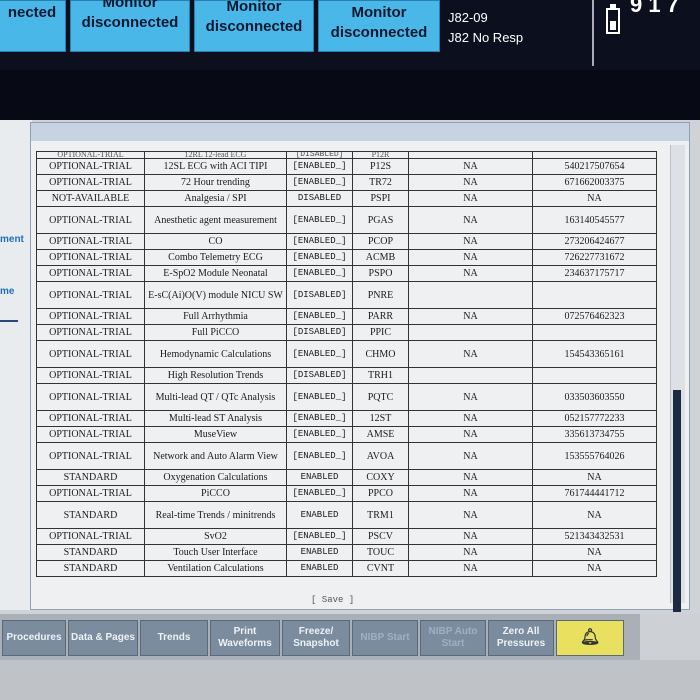 Image resolution: width=700 pixels, height=700 pixels. I want to click on table-row: OPTIONAL-TRIAL Full PiCCO [DISABLED] PPIC, so click(346, 332).